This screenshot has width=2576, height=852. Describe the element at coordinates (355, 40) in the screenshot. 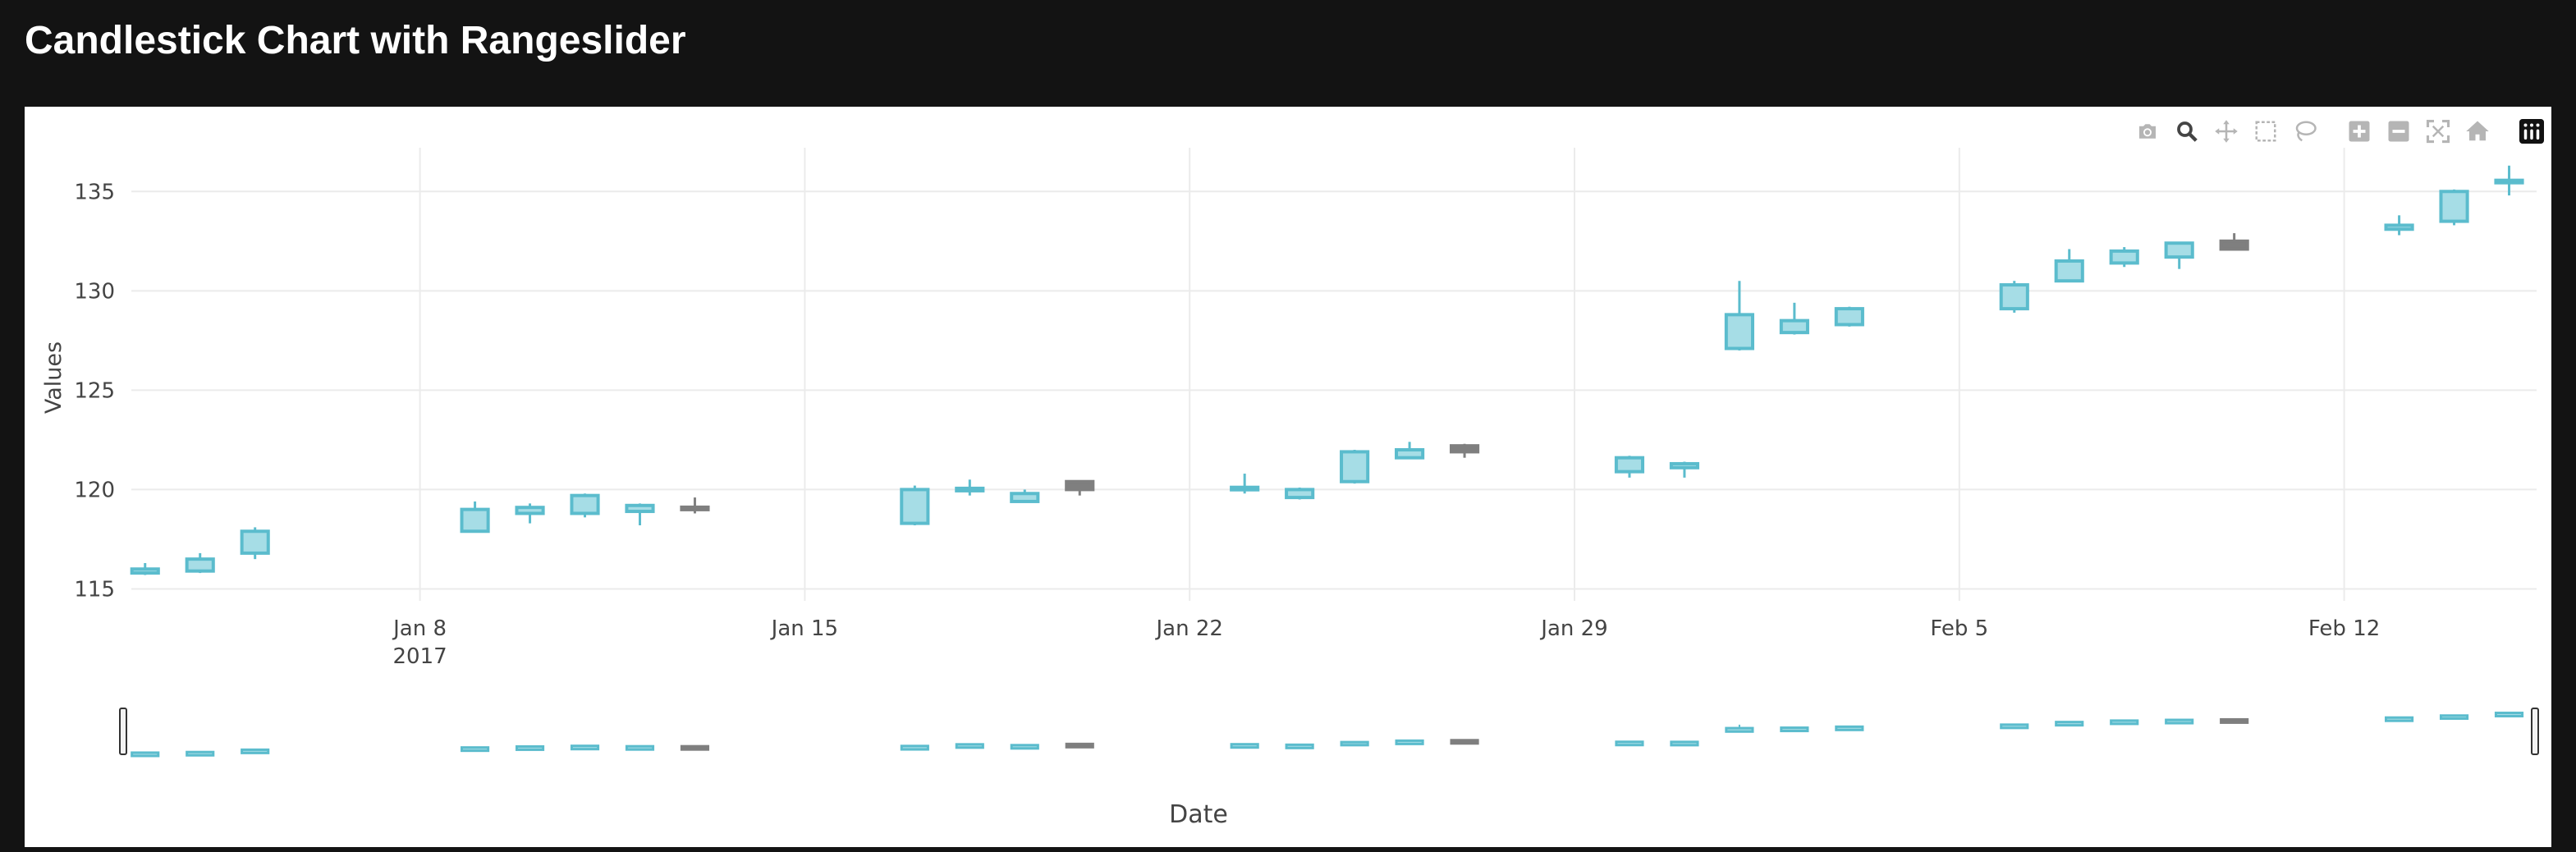

I see `page-title: Candlestick Chart with Rangeslider` at that location.